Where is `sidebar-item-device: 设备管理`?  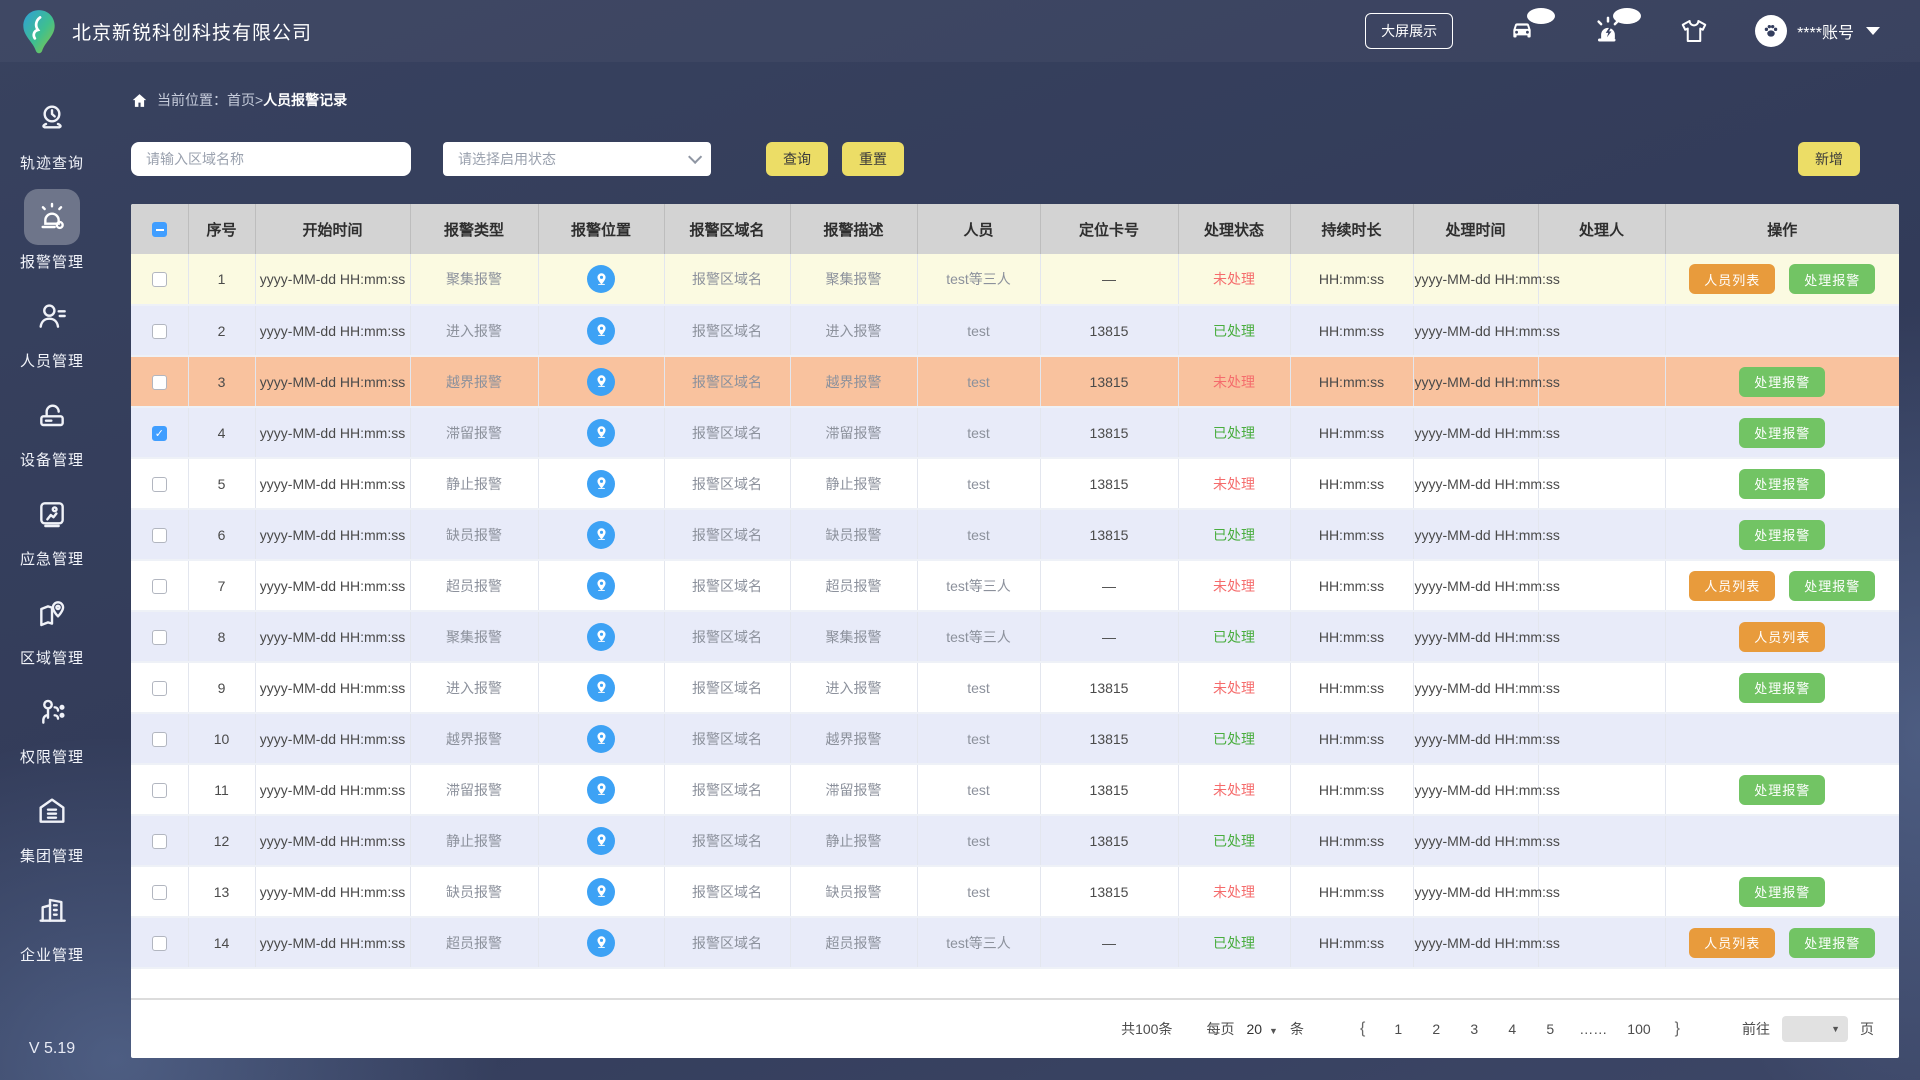
sidebar-item-device: 设备管理 is located at coordinates (52, 428).